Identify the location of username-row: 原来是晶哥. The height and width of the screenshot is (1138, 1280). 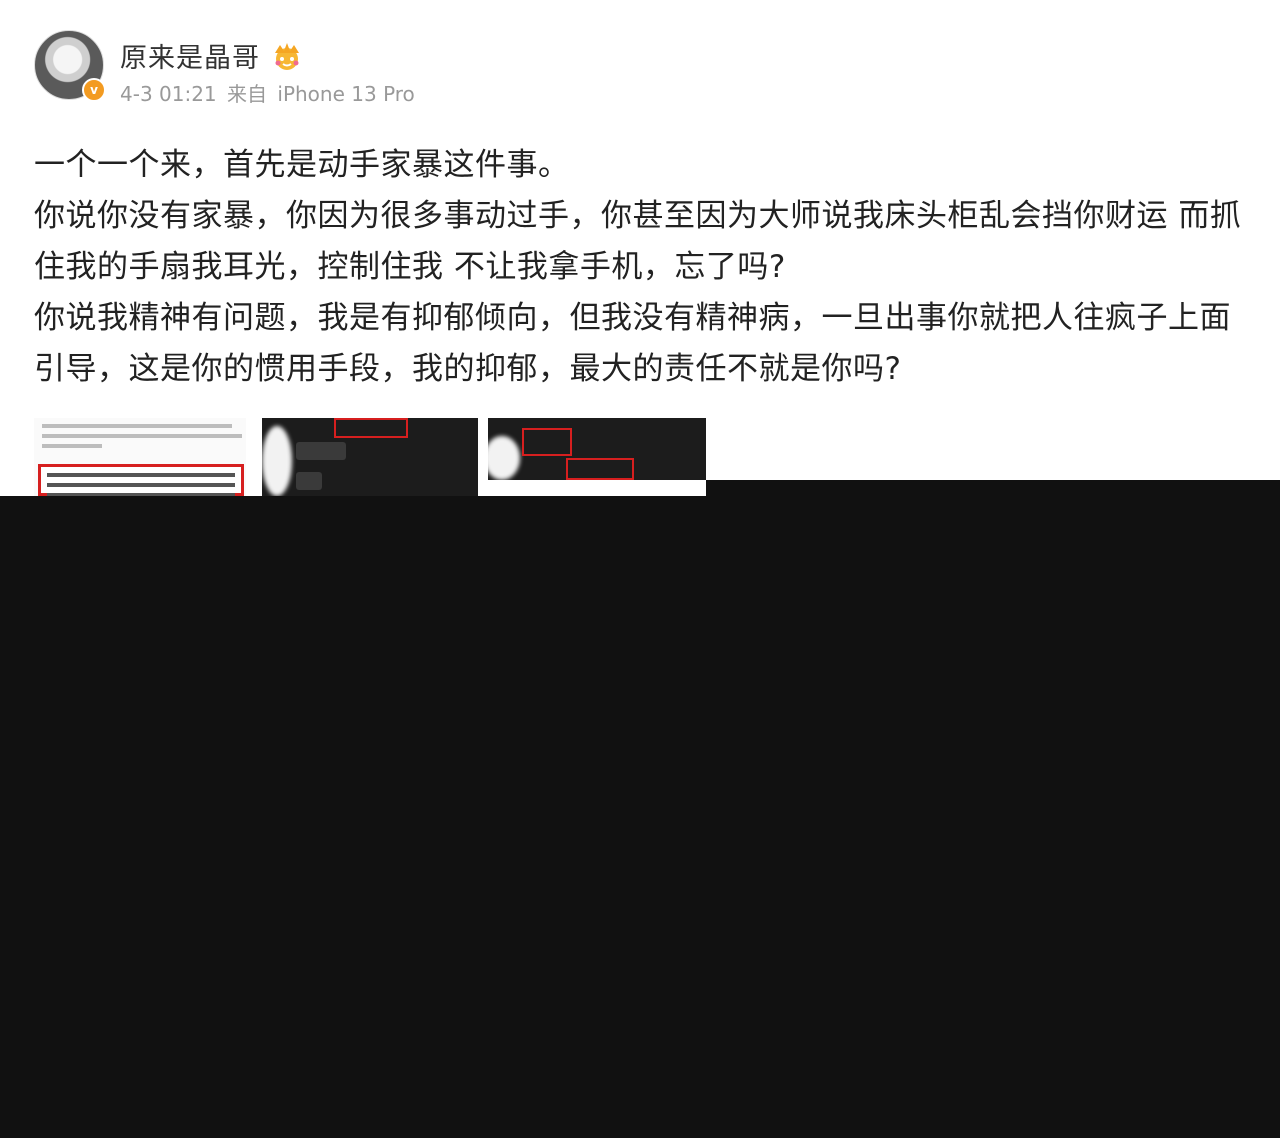
(212, 55).